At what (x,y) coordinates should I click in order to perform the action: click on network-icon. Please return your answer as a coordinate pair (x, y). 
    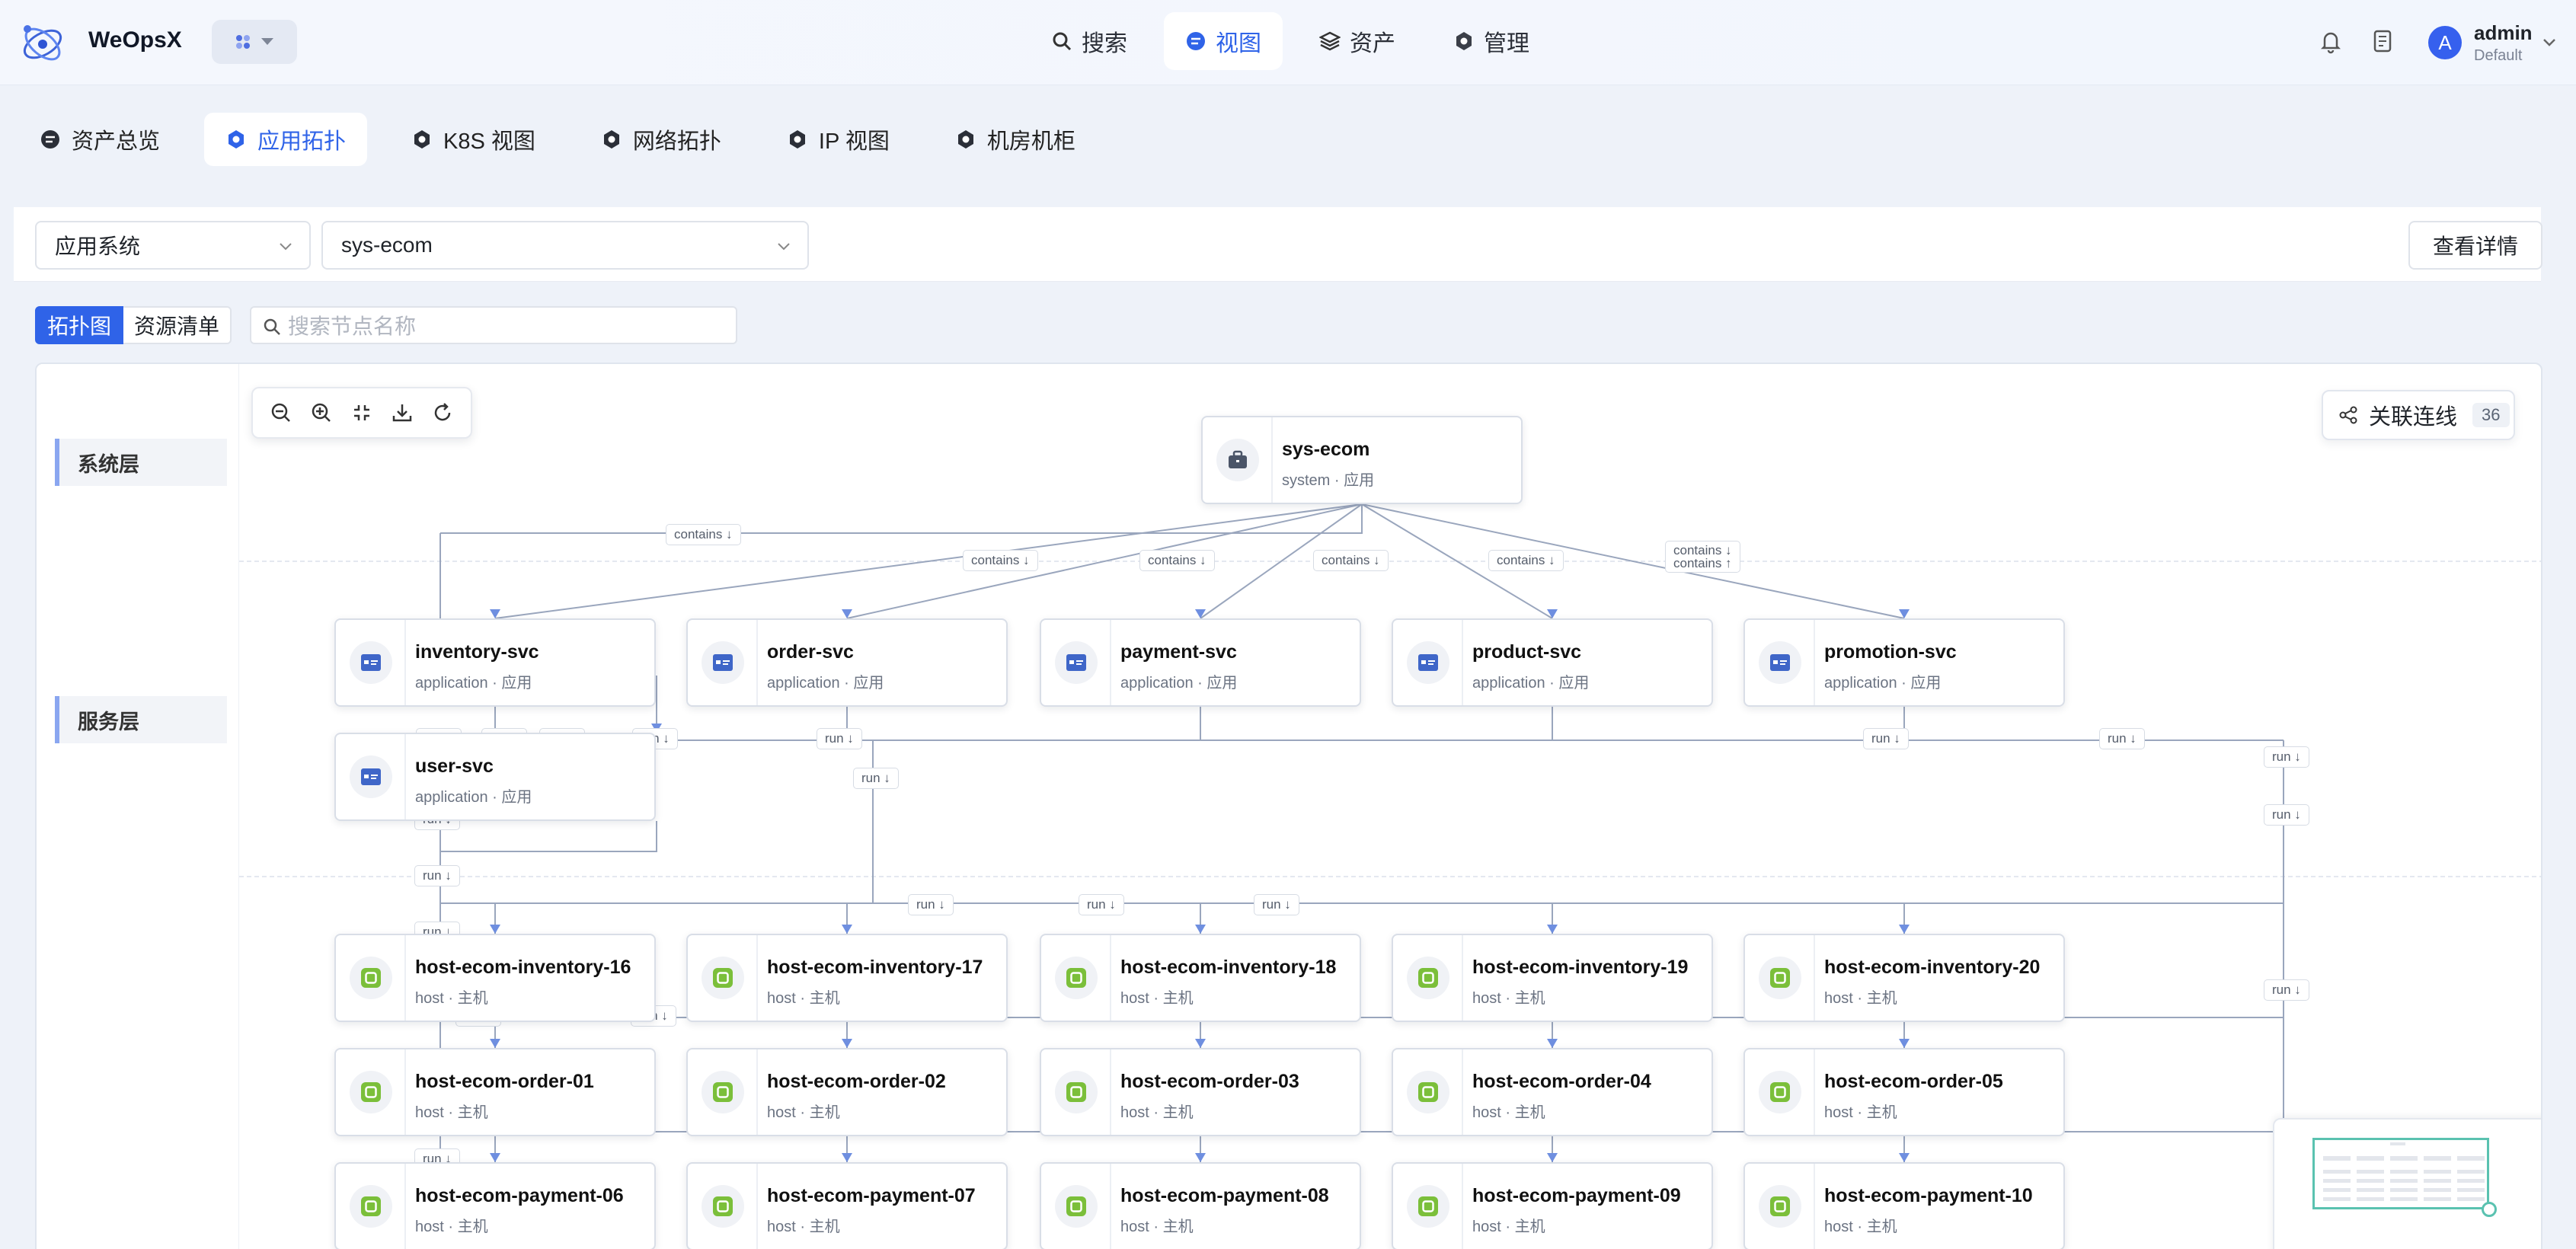
    Looking at the image, I should click on (611, 139).